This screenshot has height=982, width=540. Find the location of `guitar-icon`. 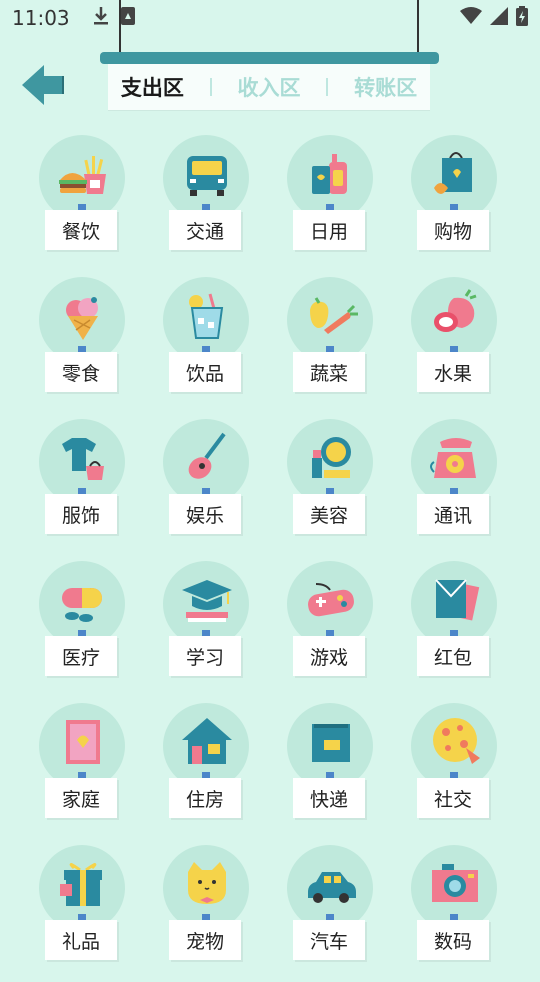

guitar-icon is located at coordinates (207, 455).